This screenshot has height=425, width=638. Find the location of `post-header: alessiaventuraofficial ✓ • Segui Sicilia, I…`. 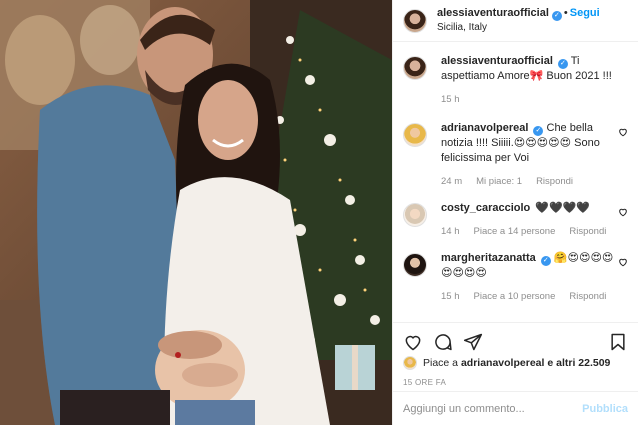

post-header: alessiaventuraofficial ✓ • Segui Sicilia, I… is located at coordinates (515, 21).